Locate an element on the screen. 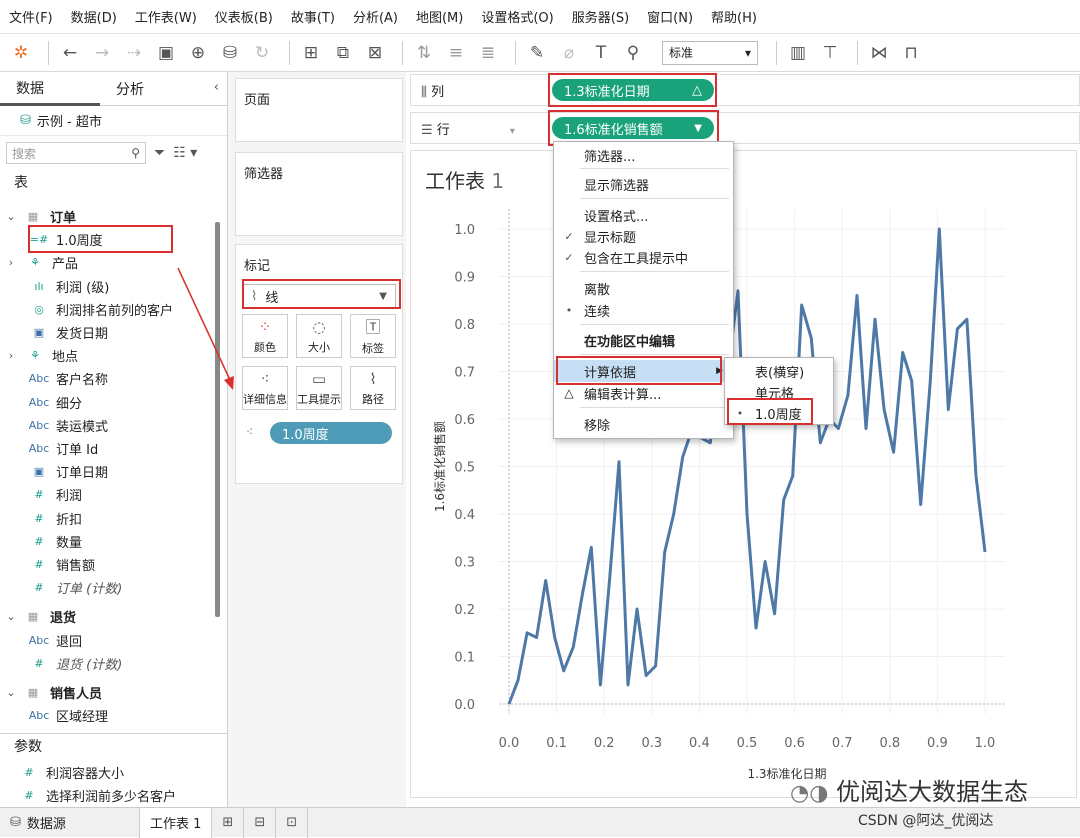 This screenshot has width=1080, height=838. menu-item-discrete: 离散 is located at coordinates (643, 288).